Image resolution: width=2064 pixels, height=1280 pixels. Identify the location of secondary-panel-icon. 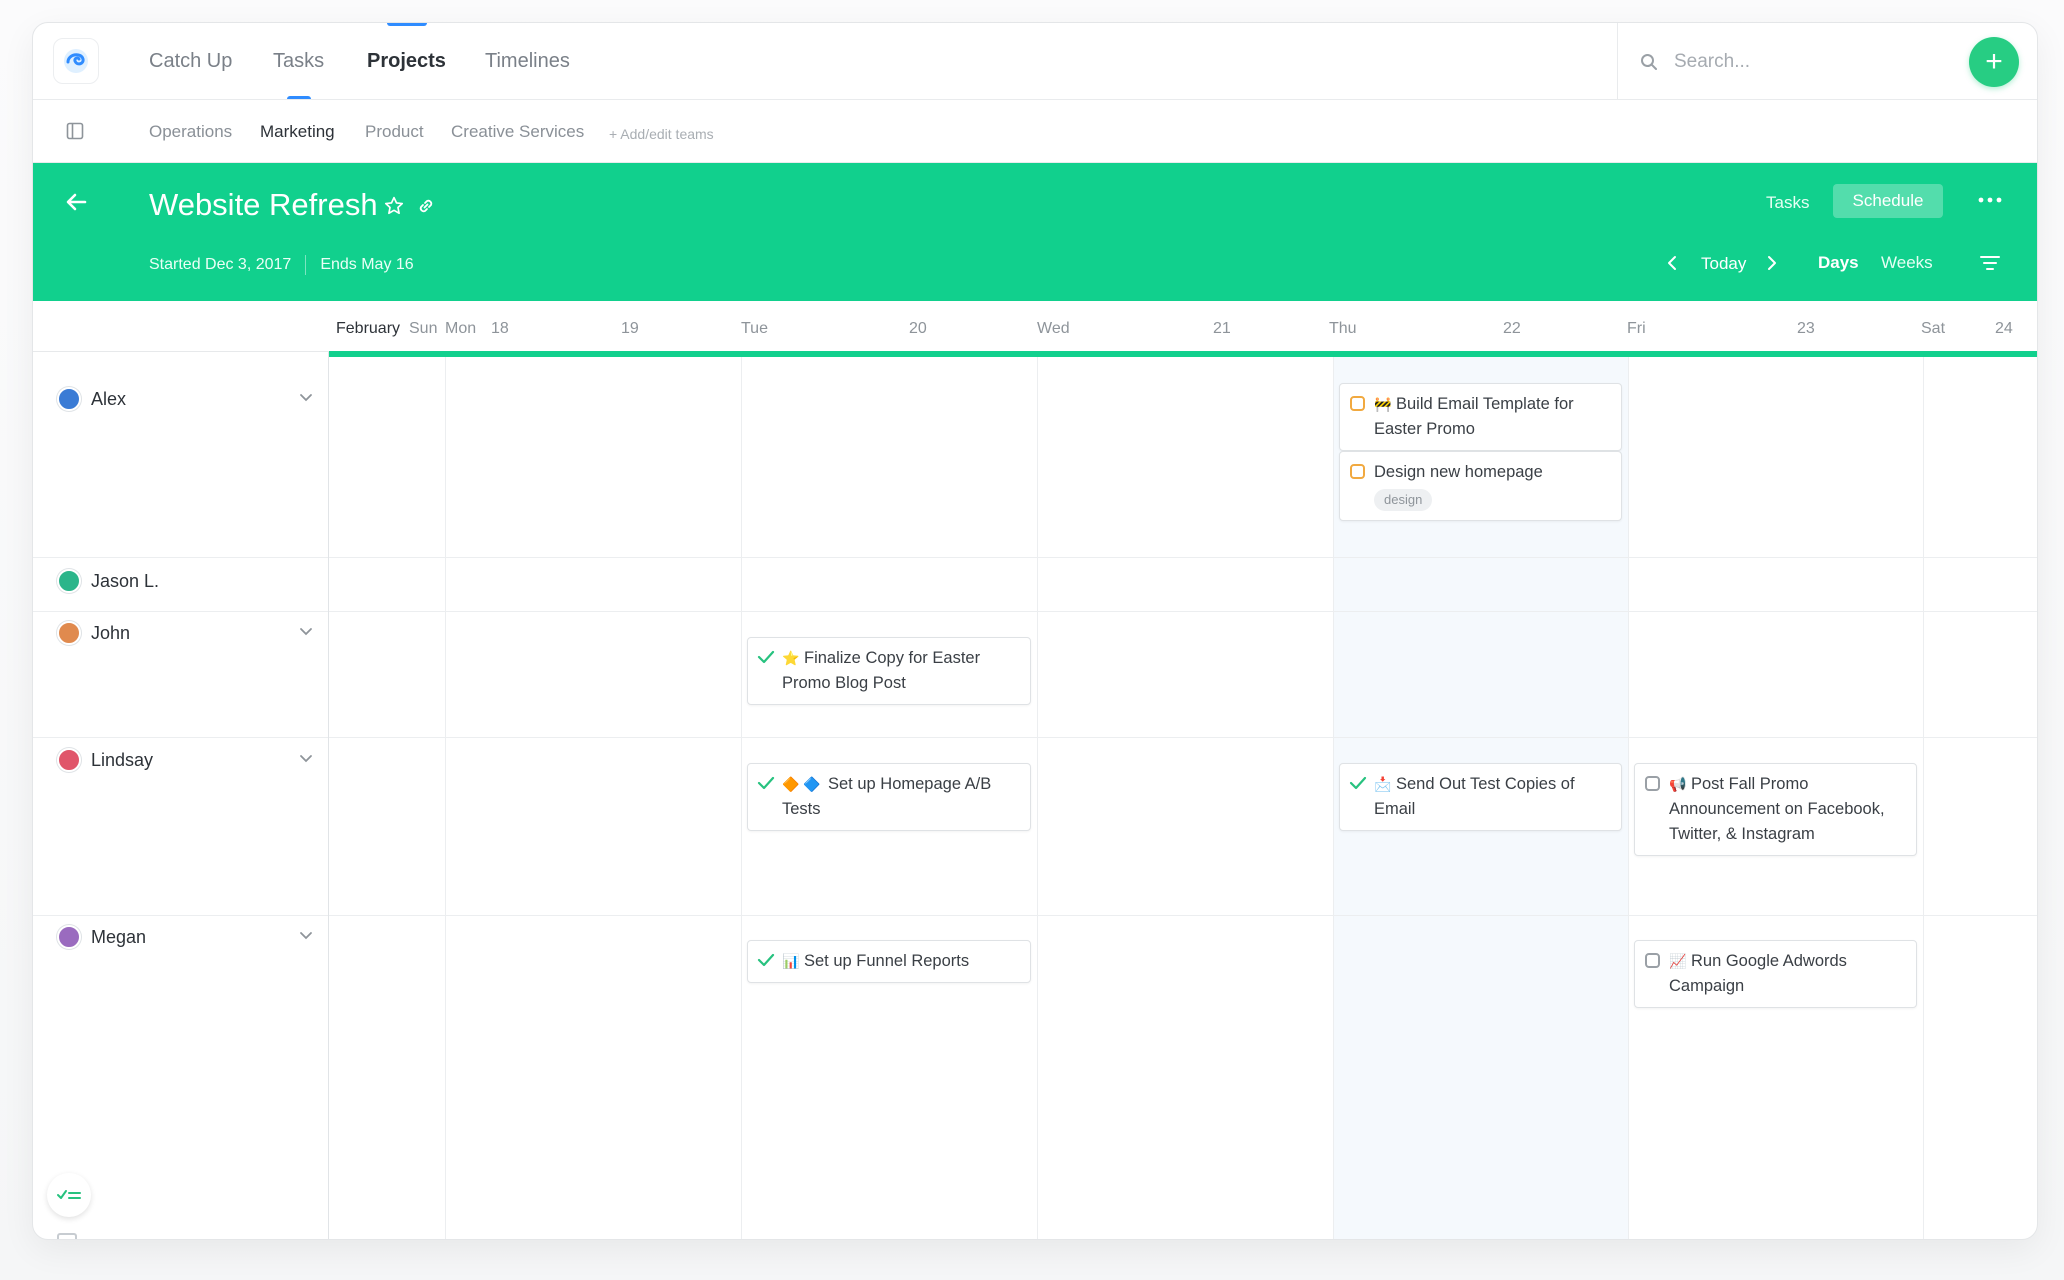
(67, 1236).